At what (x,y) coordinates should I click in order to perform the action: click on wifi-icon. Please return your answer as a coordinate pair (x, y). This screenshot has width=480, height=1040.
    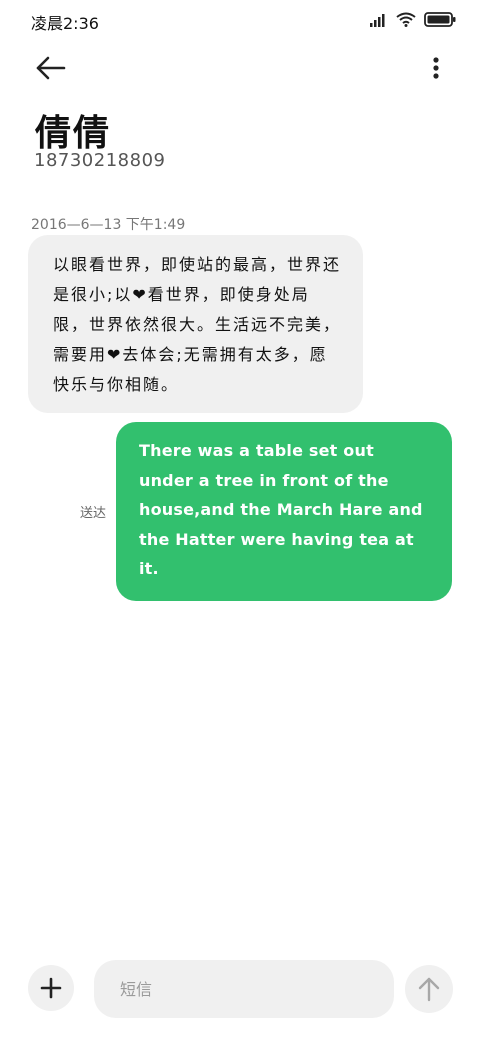
    Looking at the image, I should click on (406, 21).